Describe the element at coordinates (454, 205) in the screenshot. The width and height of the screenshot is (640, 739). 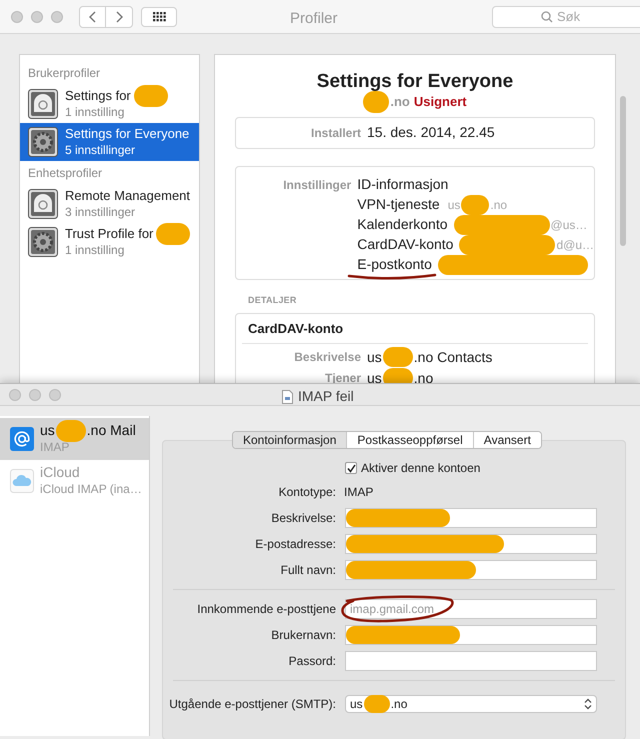
I see `setting-detail: us` at that location.